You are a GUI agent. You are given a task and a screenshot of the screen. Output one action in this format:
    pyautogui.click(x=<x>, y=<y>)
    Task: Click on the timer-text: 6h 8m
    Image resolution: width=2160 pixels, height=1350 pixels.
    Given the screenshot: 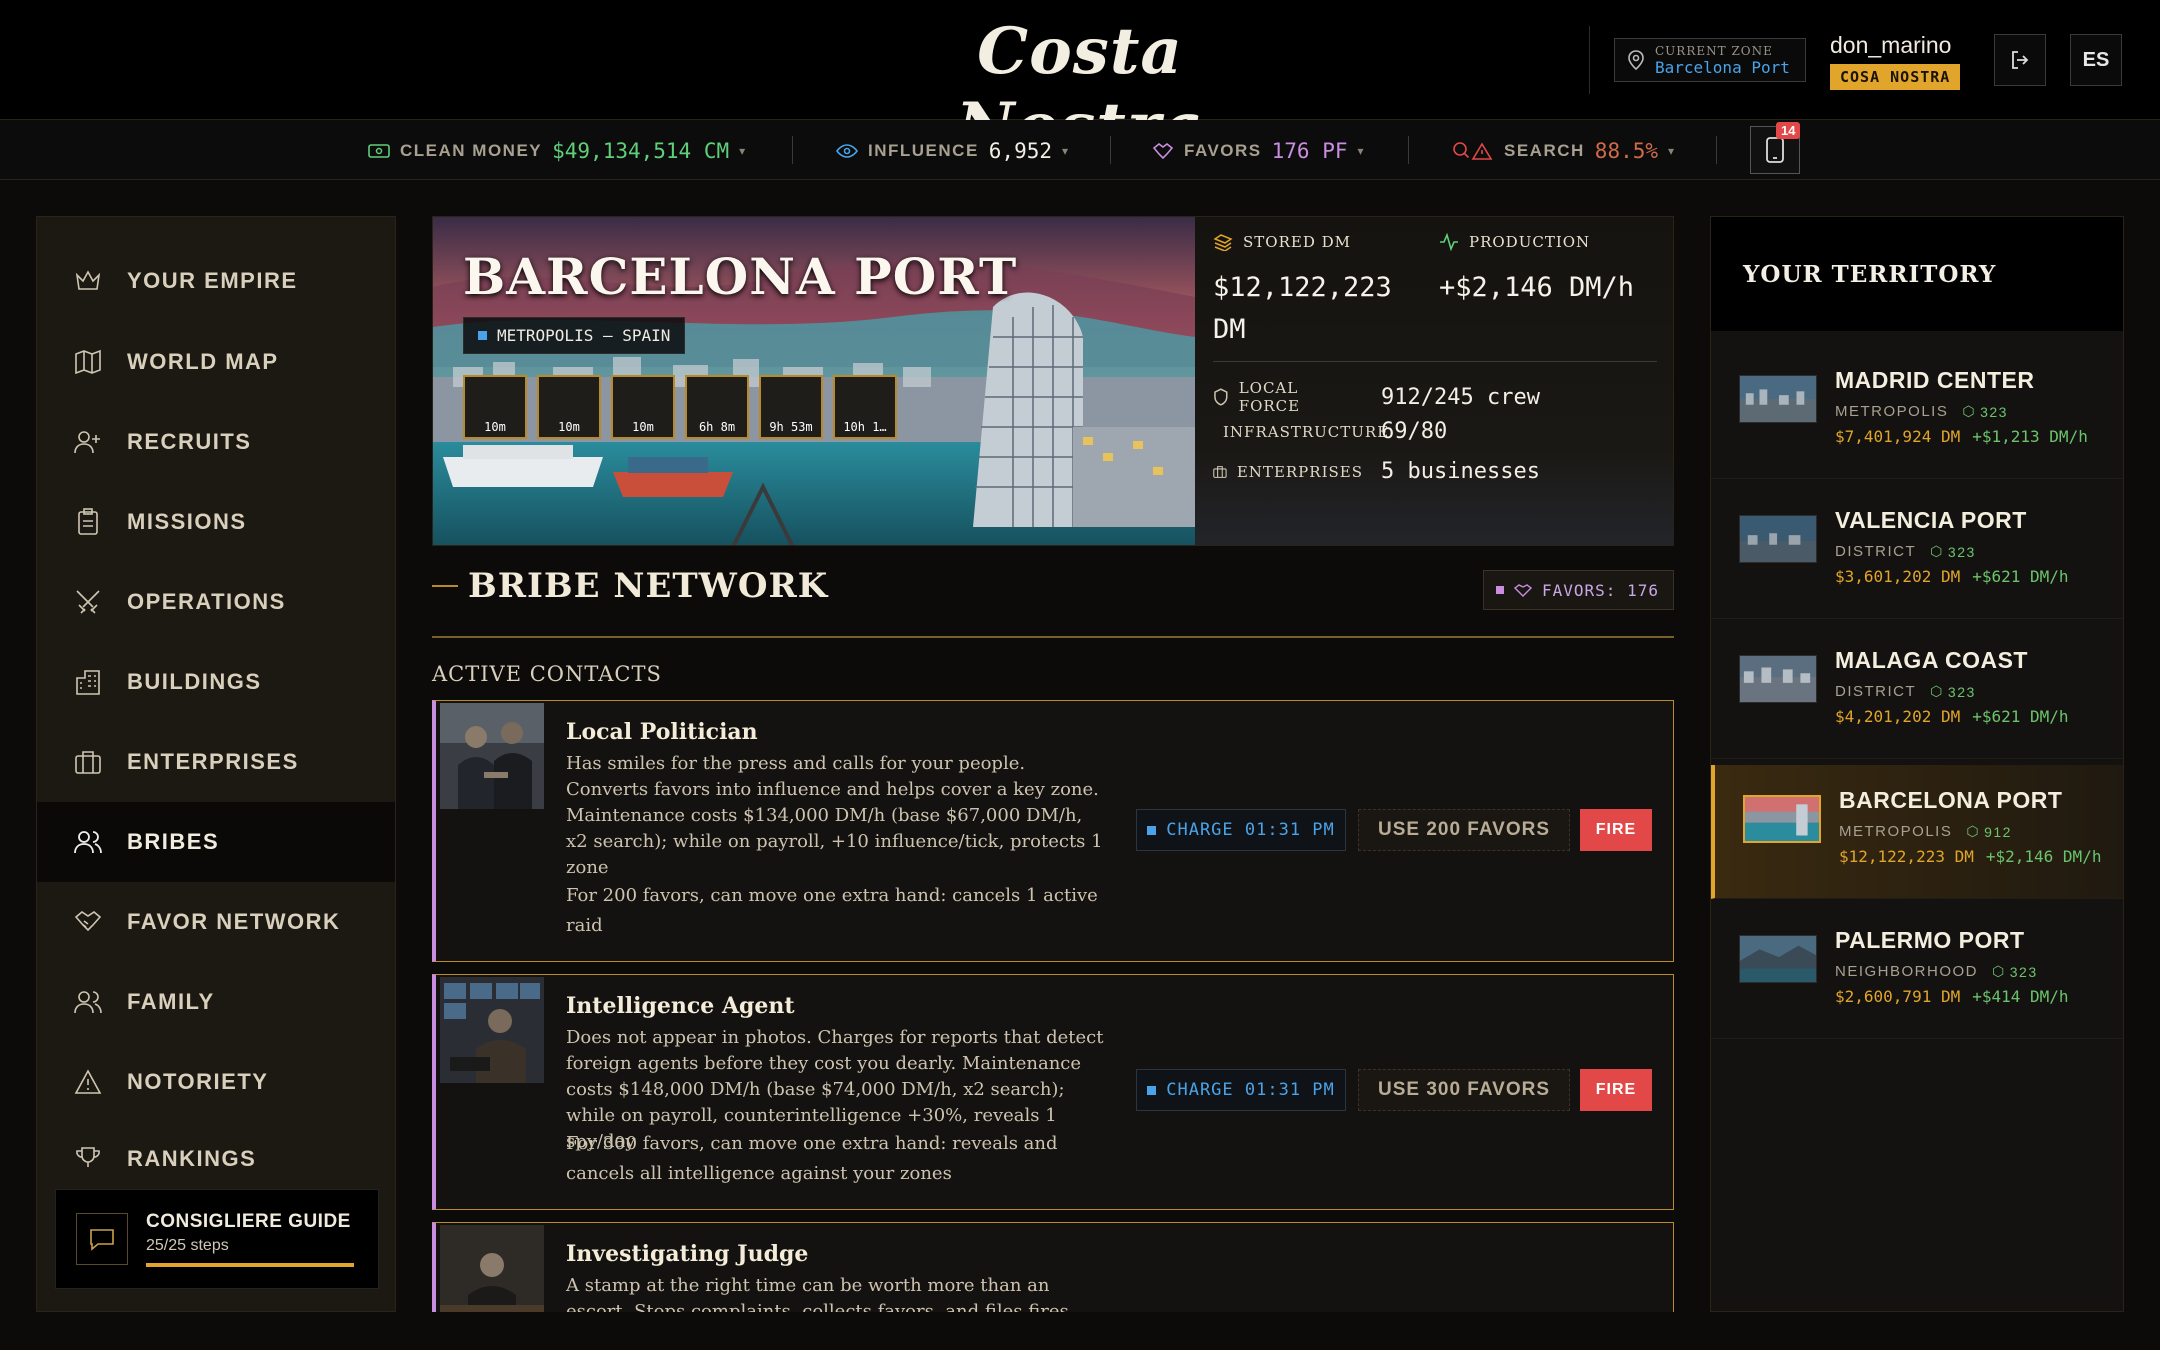 What is the action you would take?
    pyautogui.click(x=717, y=427)
    